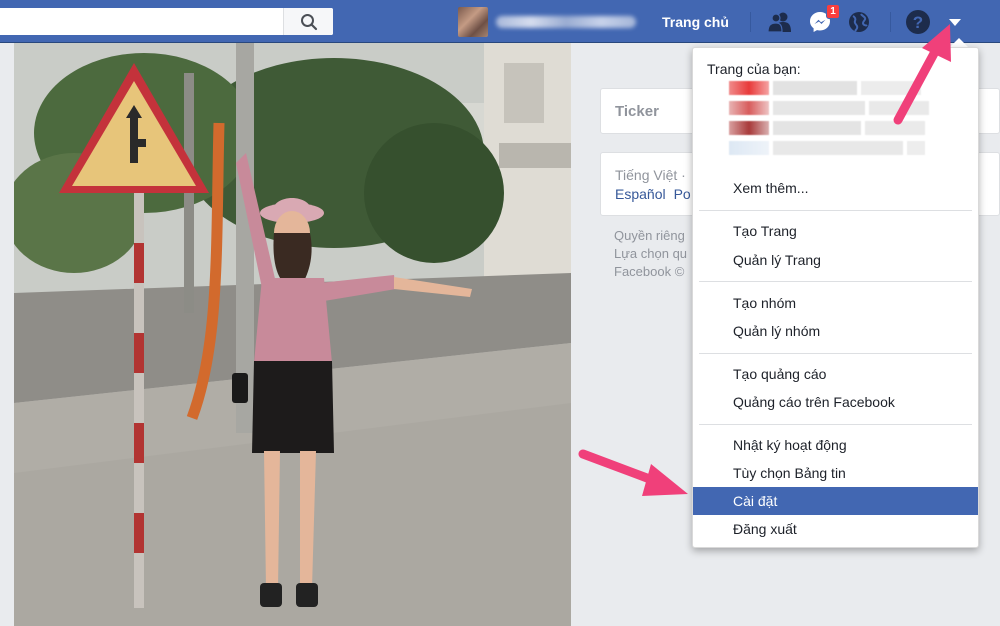 The height and width of the screenshot is (626, 1000). I want to click on news-feed-preferences-item: Tùy chọn Bảng tin, so click(835, 473).